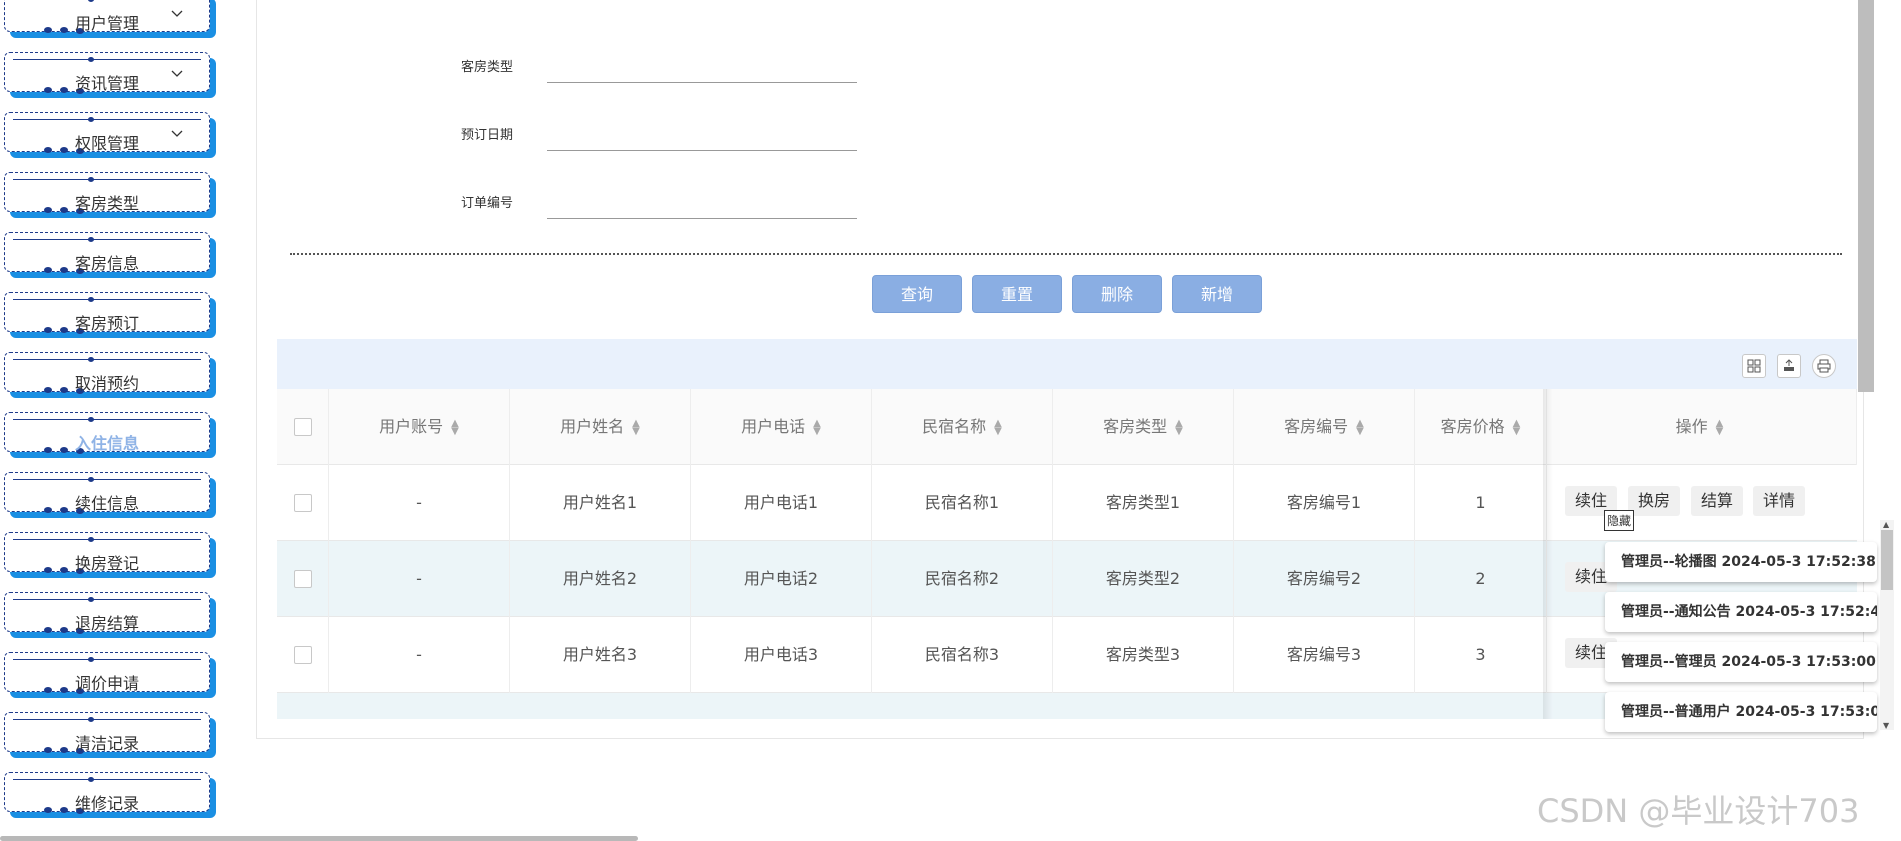 This screenshot has height=841, width=1901. Describe the element at coordinates (1741, 562) in the screenshot. I see `notification-item: 管理员--轮播图 2024-05-3 17:52:38` at that location.